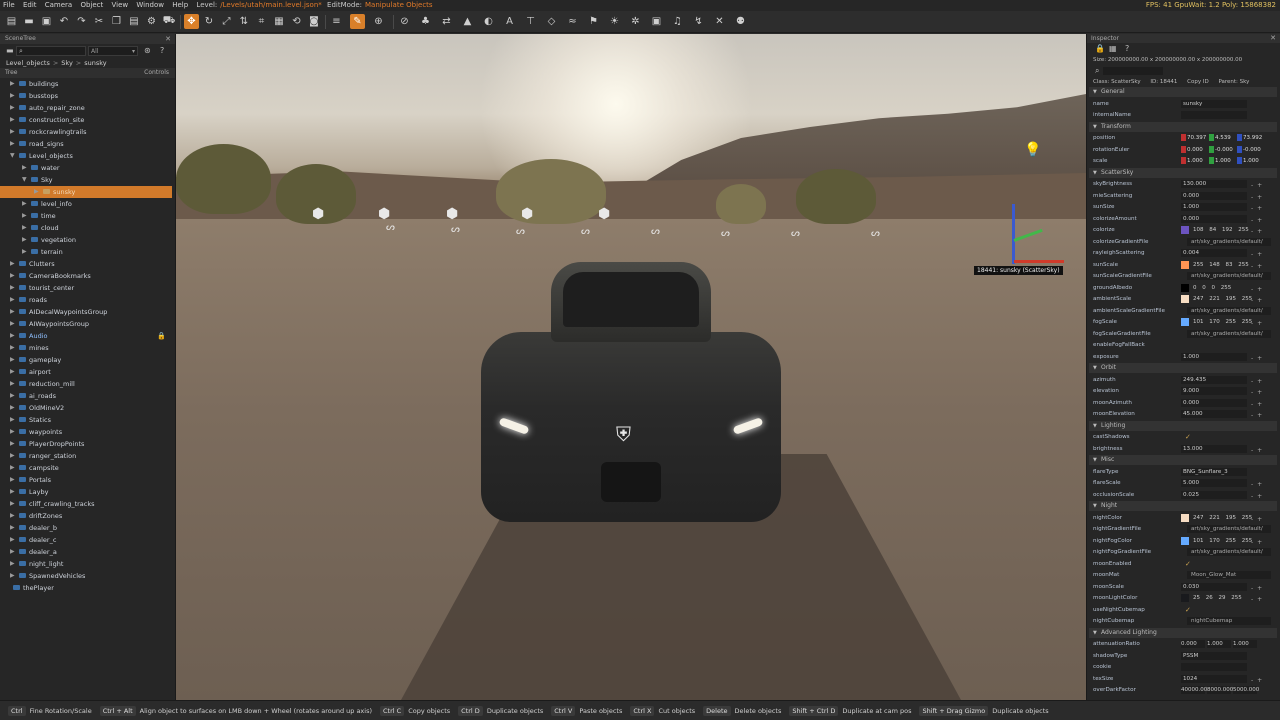  Describe the element at coordinates (86, 288) in the screenshot. I see `tree-item: ▶ tourist_center` at that location.